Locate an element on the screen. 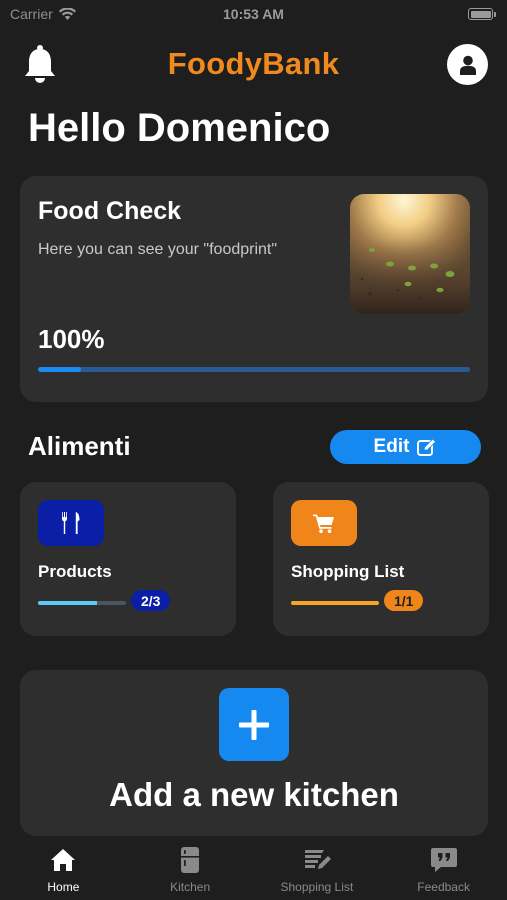 The height and width of the screenshot is (900, 507). tab-feedback-label: Feedback is located at coordinates (443, 887).